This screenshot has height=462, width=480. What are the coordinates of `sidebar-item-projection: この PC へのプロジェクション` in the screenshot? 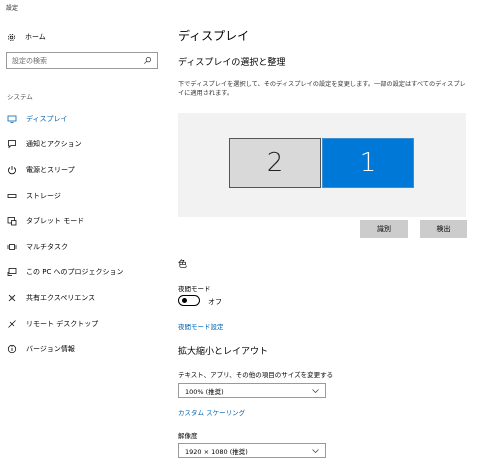 It's located at (82, 273).